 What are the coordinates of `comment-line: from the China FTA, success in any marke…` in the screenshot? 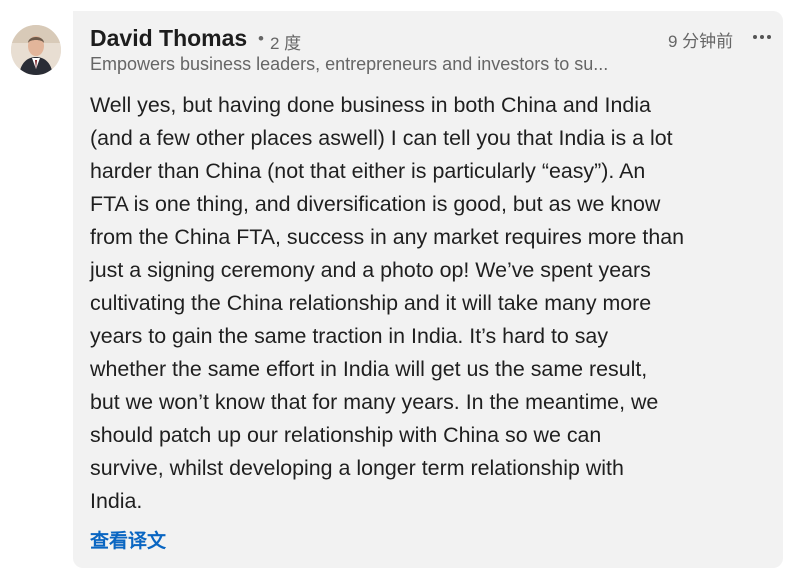 It's located at (387, 237).